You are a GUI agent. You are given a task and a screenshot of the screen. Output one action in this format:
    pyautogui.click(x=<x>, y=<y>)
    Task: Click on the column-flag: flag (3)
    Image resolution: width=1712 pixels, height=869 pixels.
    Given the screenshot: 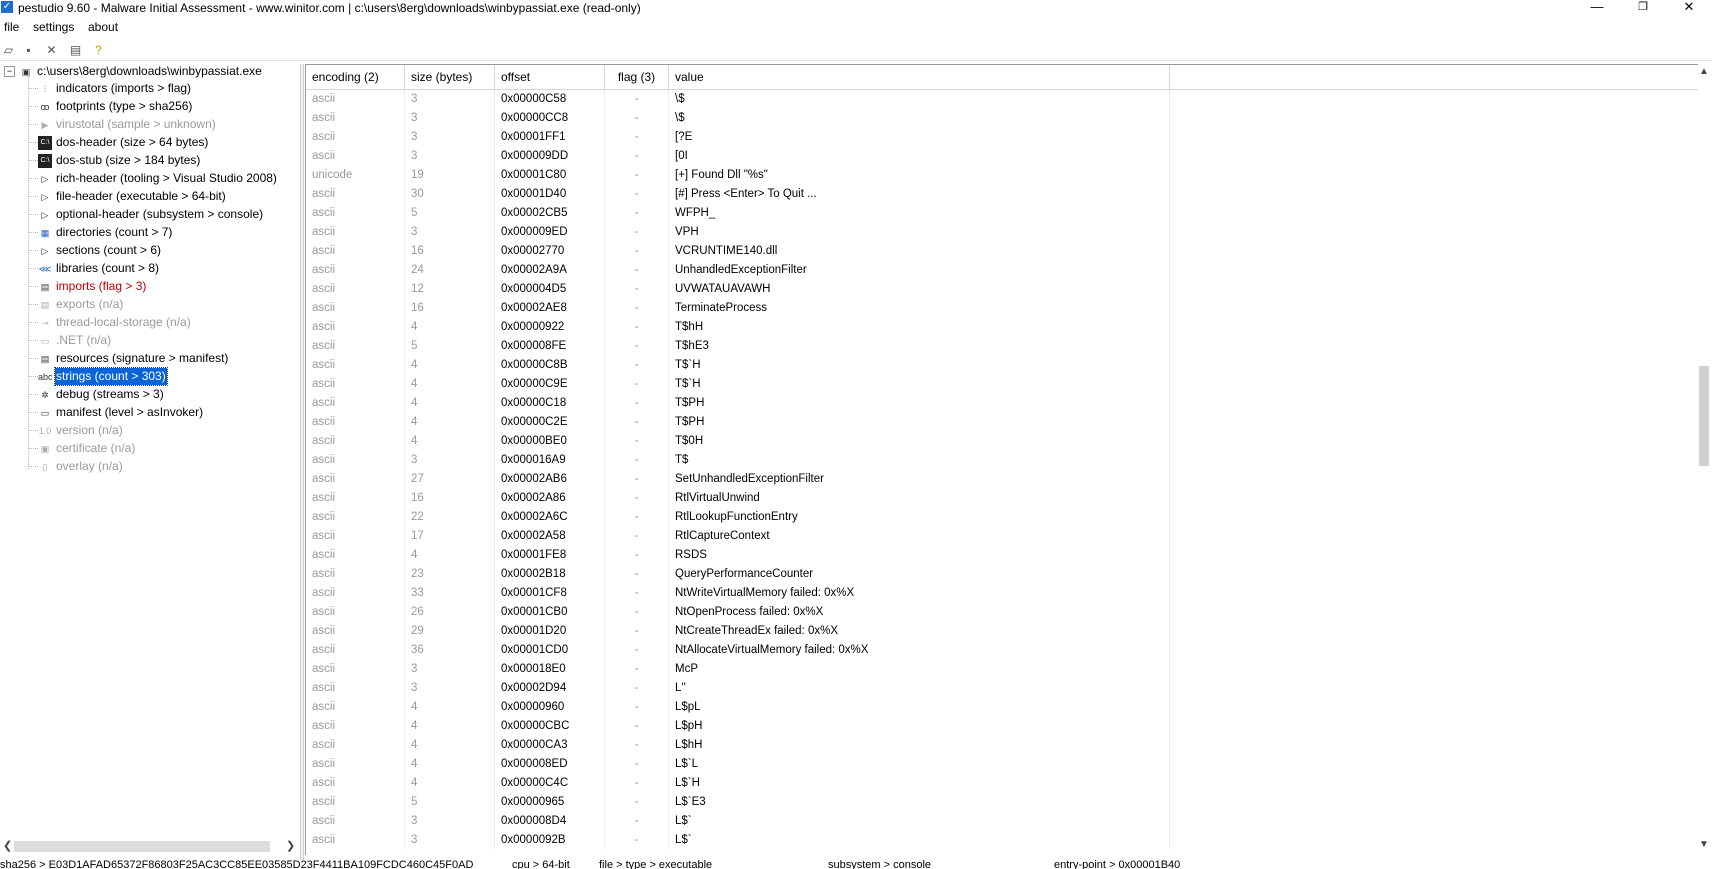 What is the action you would take?
    pyautogui.click(x=637, y=77)
    